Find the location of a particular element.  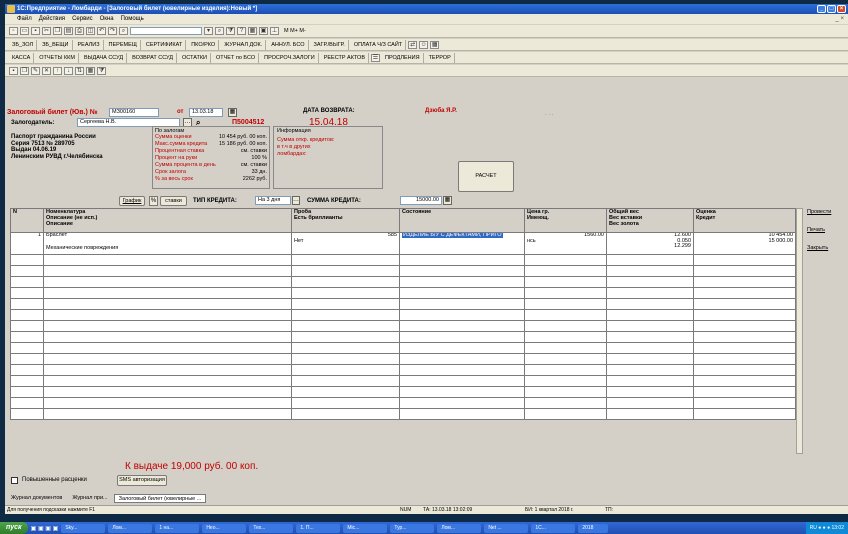

tb-bso-report: ОТЧЕТ по БСО is located at coordinates (236, 57).